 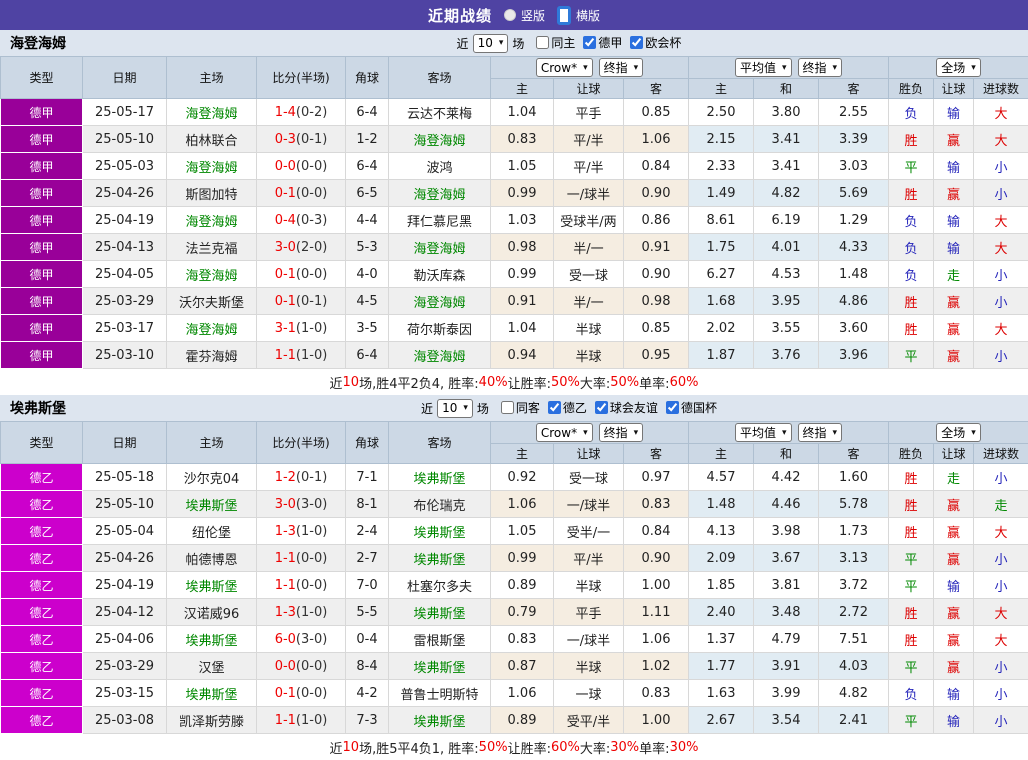 I want to click on home-team-cell: 斯图加特, so click(x=212, y=193).